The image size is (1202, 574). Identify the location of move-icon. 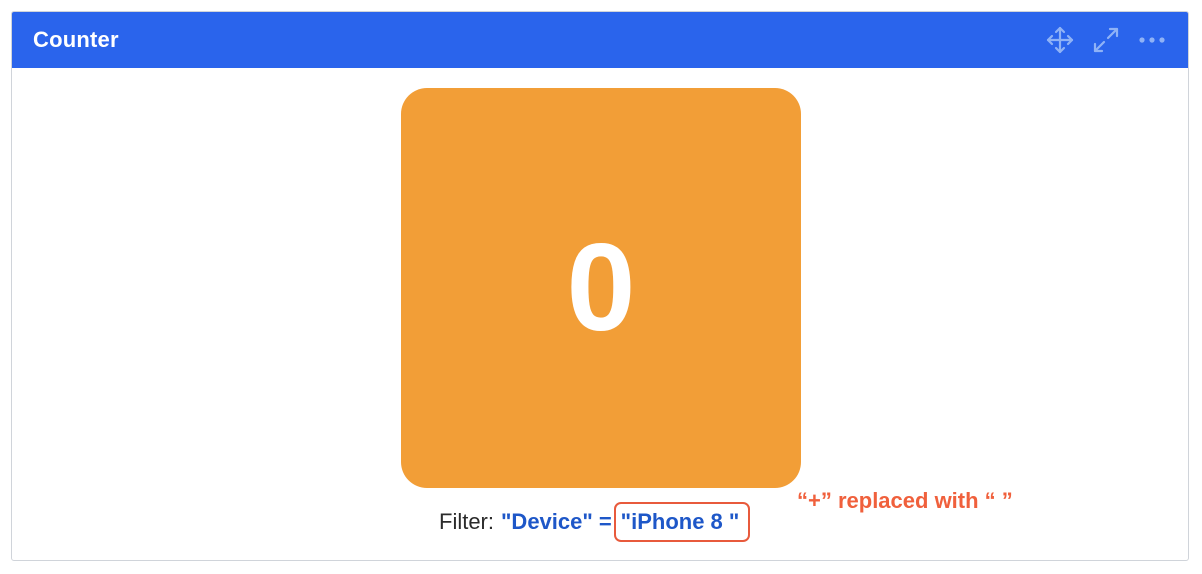
(1060, 40).